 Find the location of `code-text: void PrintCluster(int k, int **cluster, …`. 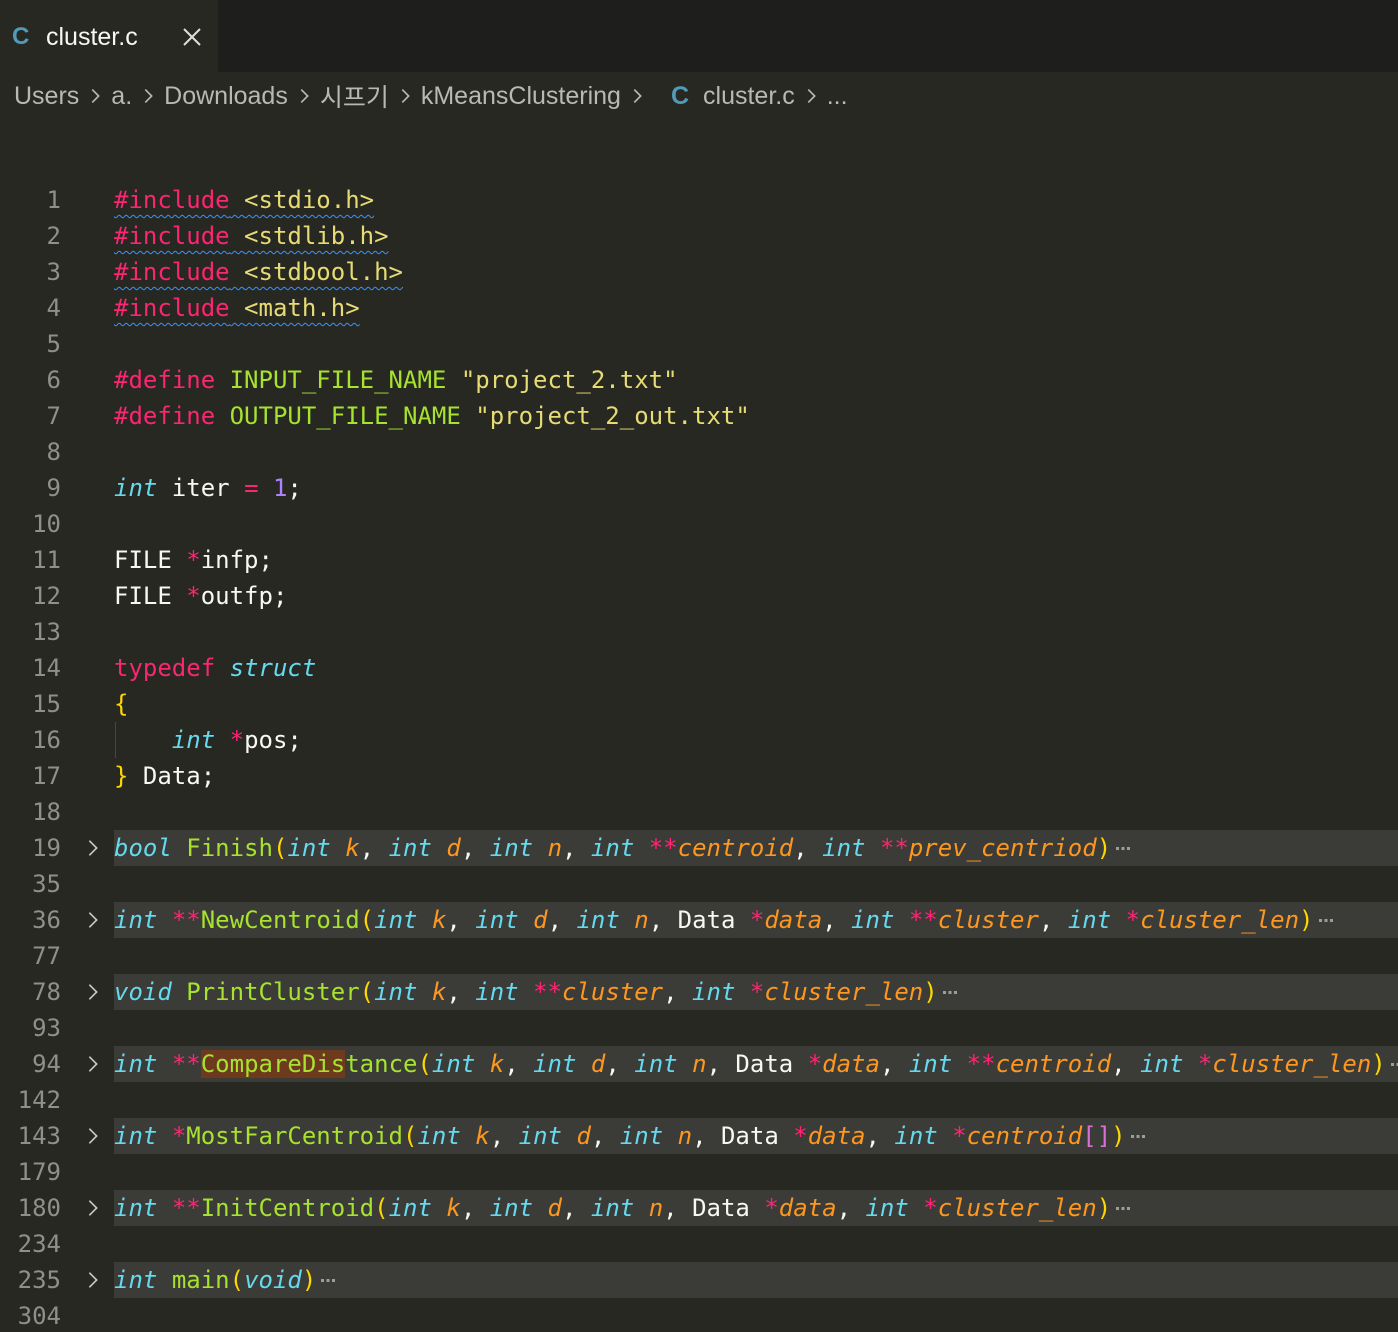

code-text: void PrintCluster(int k, int **cluster, … is located at coordinates (756, 992).